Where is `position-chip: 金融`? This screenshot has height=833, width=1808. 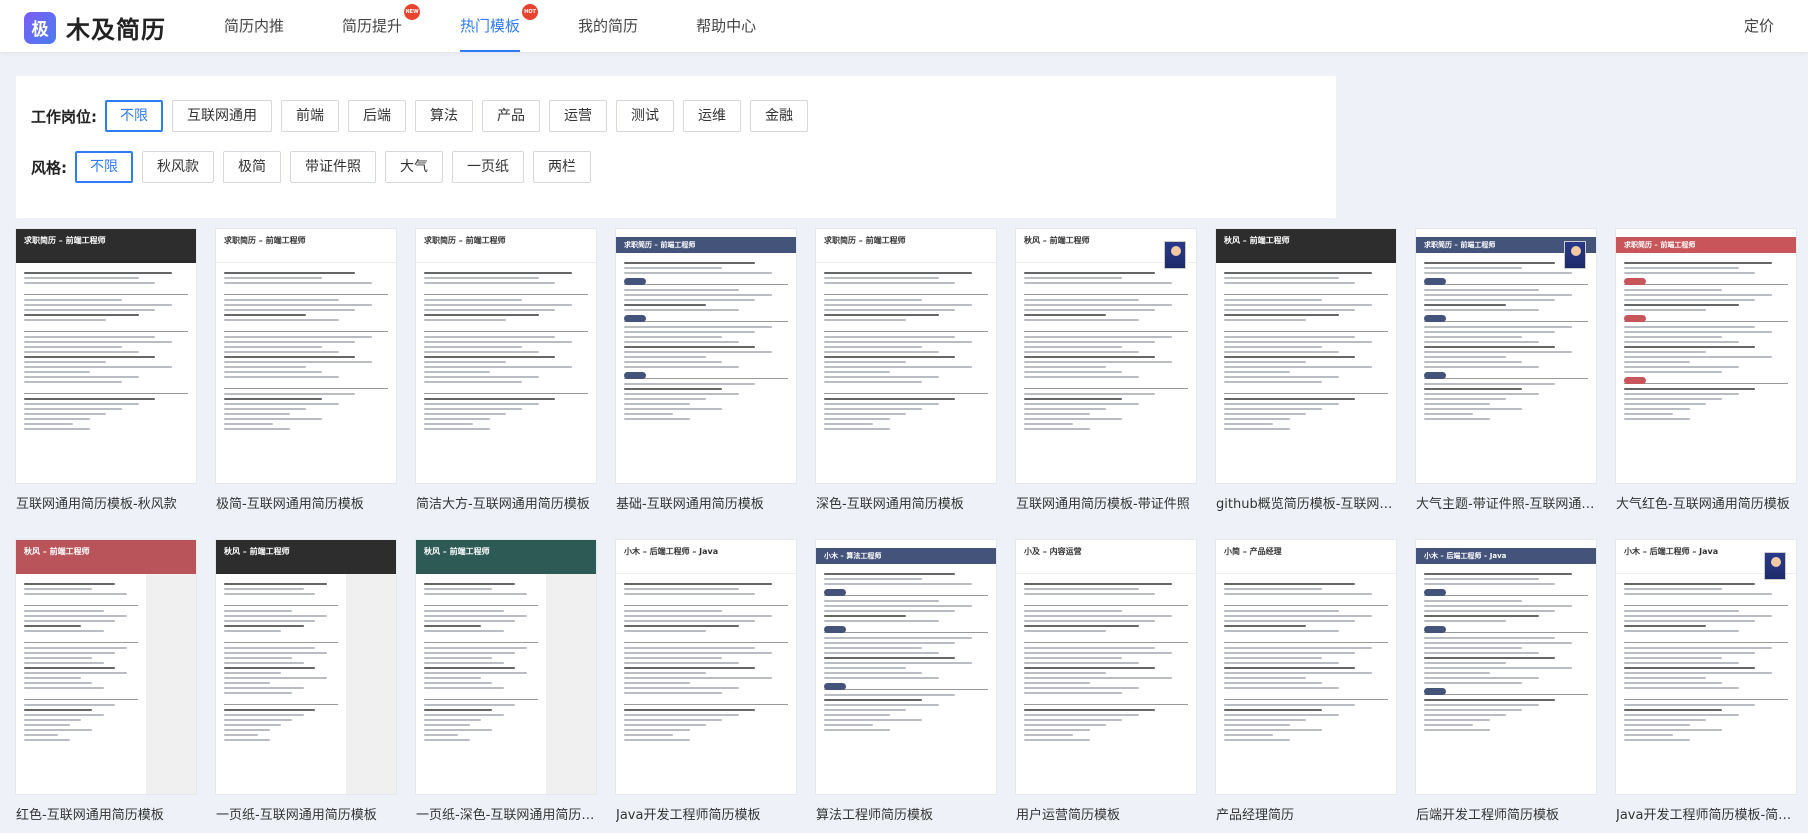 position-chip: 金融 is located at coordinates (779, 116).